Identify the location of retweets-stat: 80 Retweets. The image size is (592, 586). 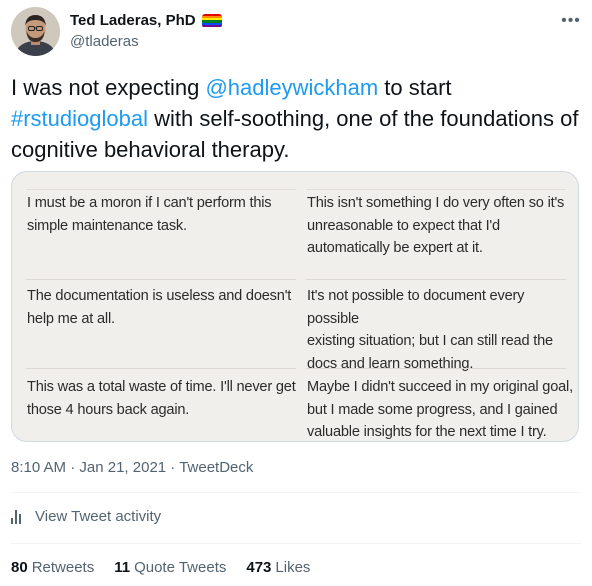
(52, 567).